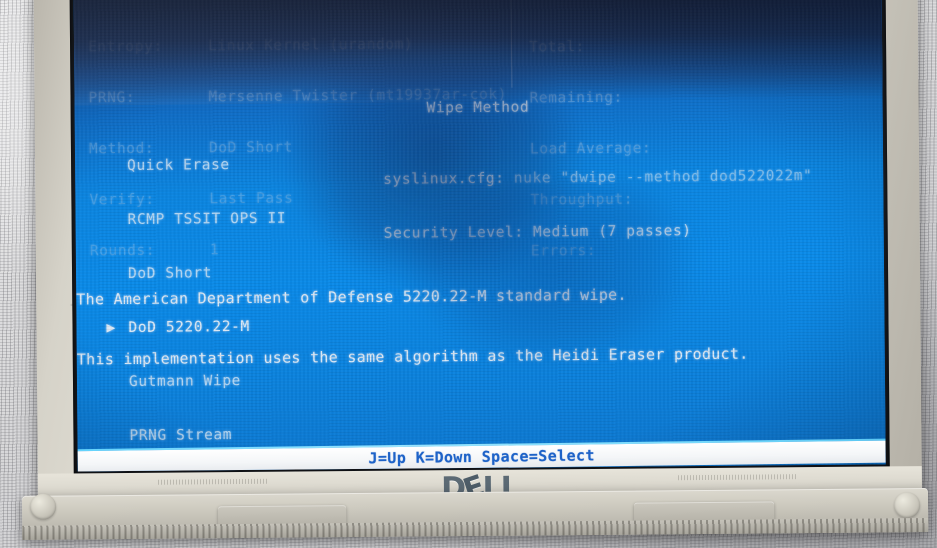 This screenshot has width=937, height=548. Describe the element at coordinates (511, 44) in the screenshot. I see `panel-divider` at that location.